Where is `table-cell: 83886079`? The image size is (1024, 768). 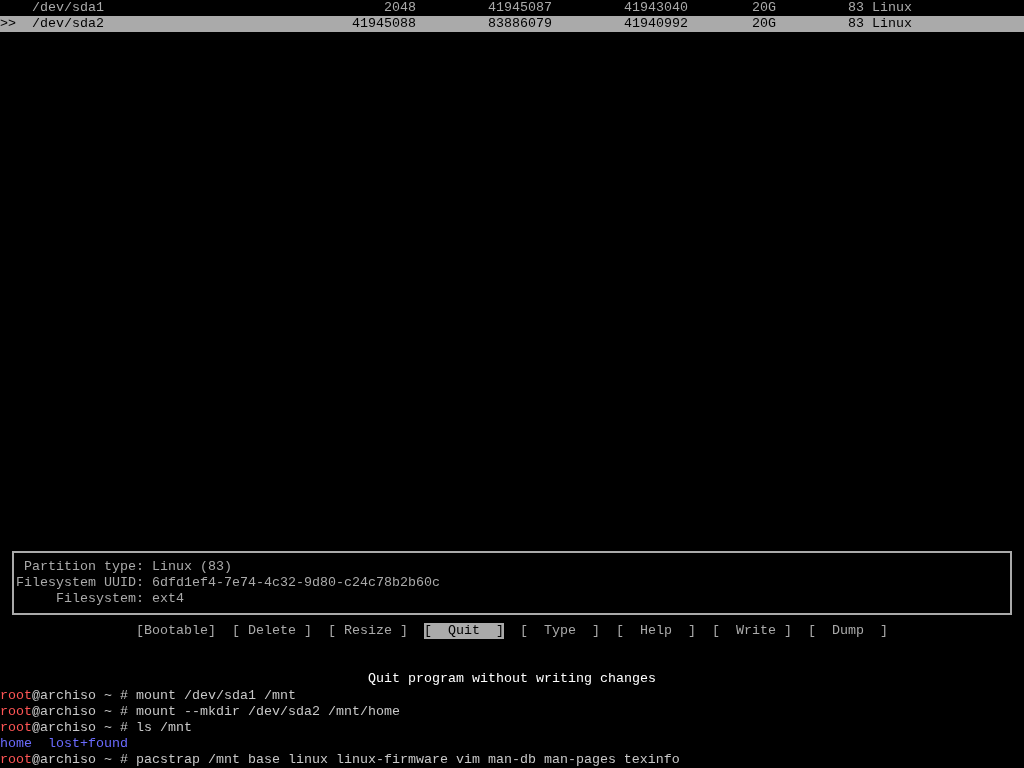 table-cell: 83886079 is located at coordinates (520, 24).